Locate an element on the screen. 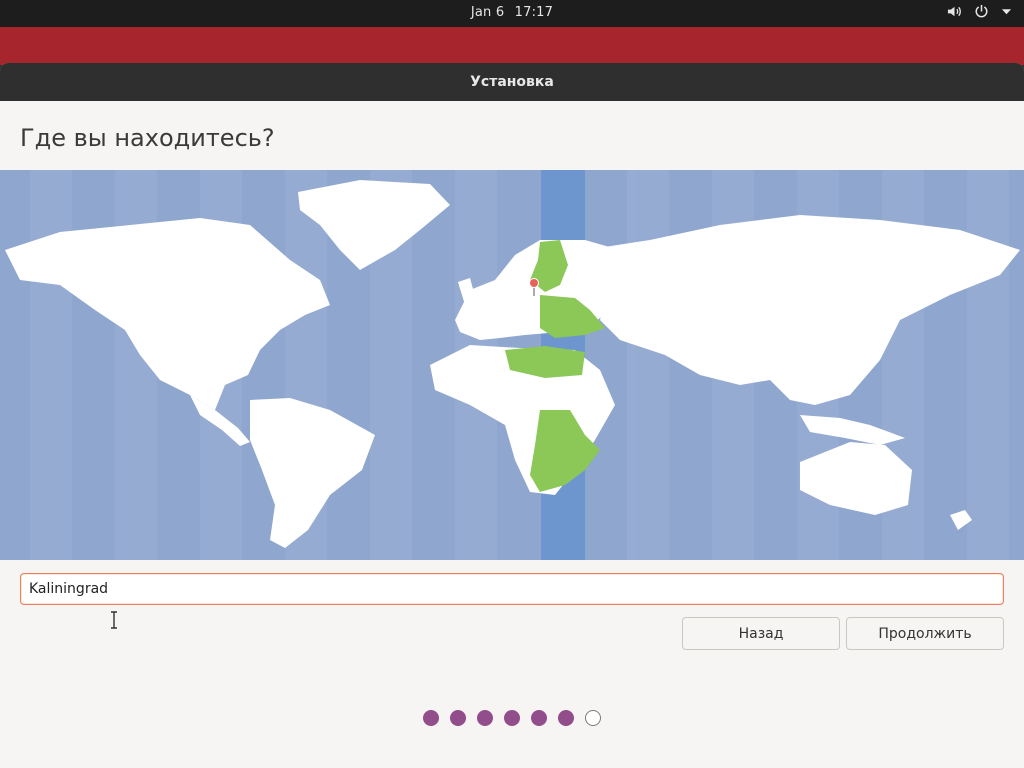  top-bar: Jan 6 17:17 is located at coordinates (512, 13).